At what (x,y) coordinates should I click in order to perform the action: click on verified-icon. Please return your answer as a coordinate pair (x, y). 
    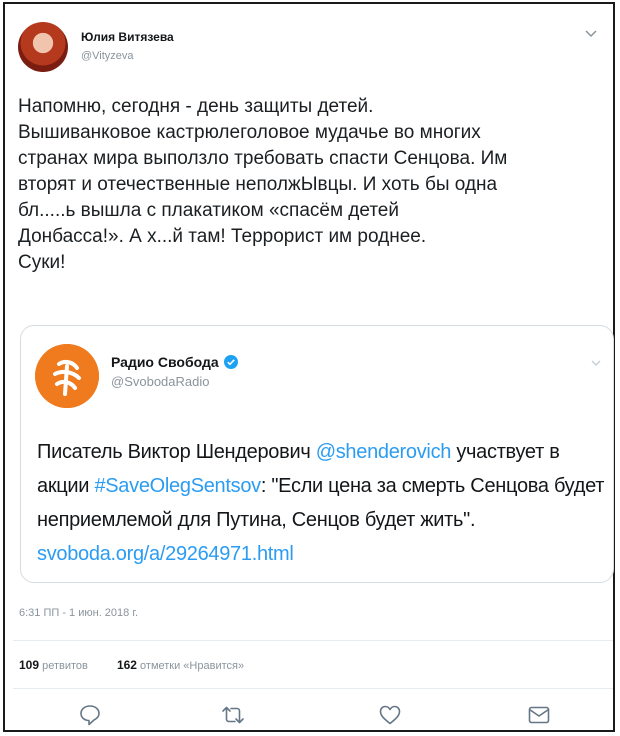
    Looking at the image, I should click on (230, 362).